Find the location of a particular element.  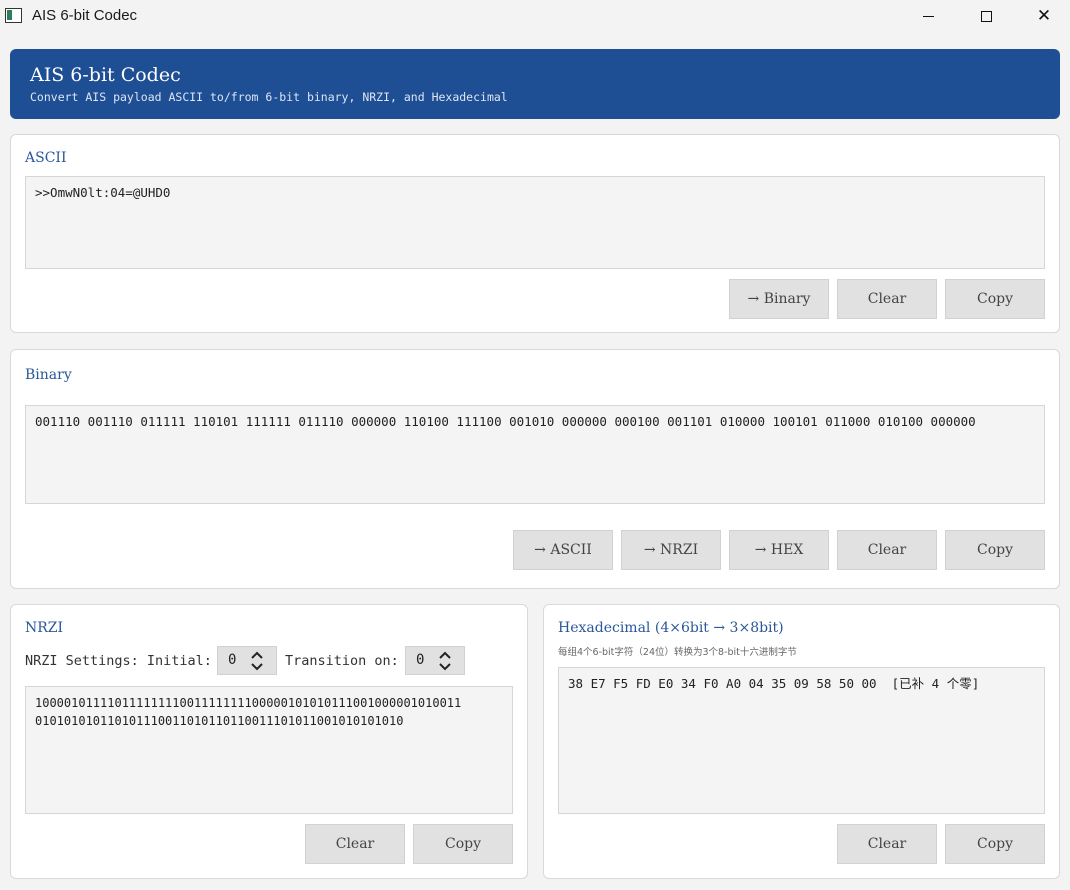

binary-to-nrzi-button: → NRZI is located at coordinates (671, 550).